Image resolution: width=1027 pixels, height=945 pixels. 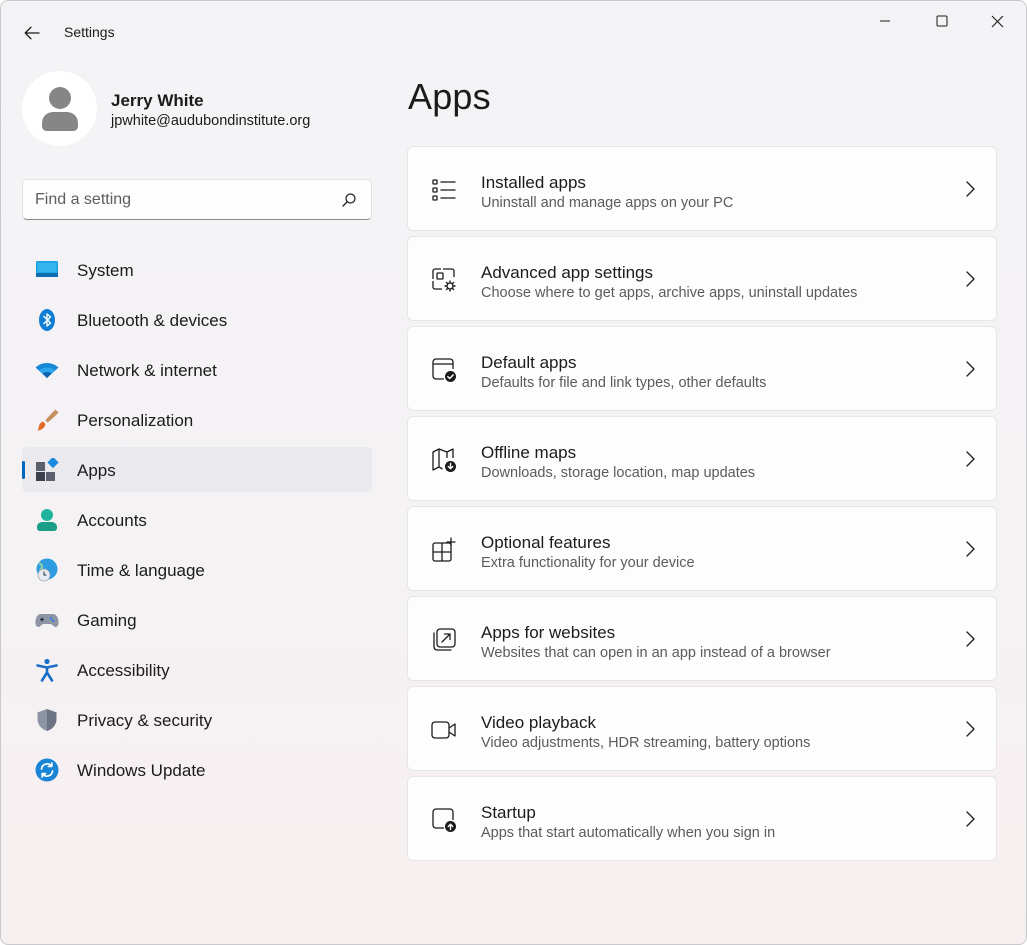 I want to click on sidebar-item-label: Network & internet, so click(x=147, y=370).